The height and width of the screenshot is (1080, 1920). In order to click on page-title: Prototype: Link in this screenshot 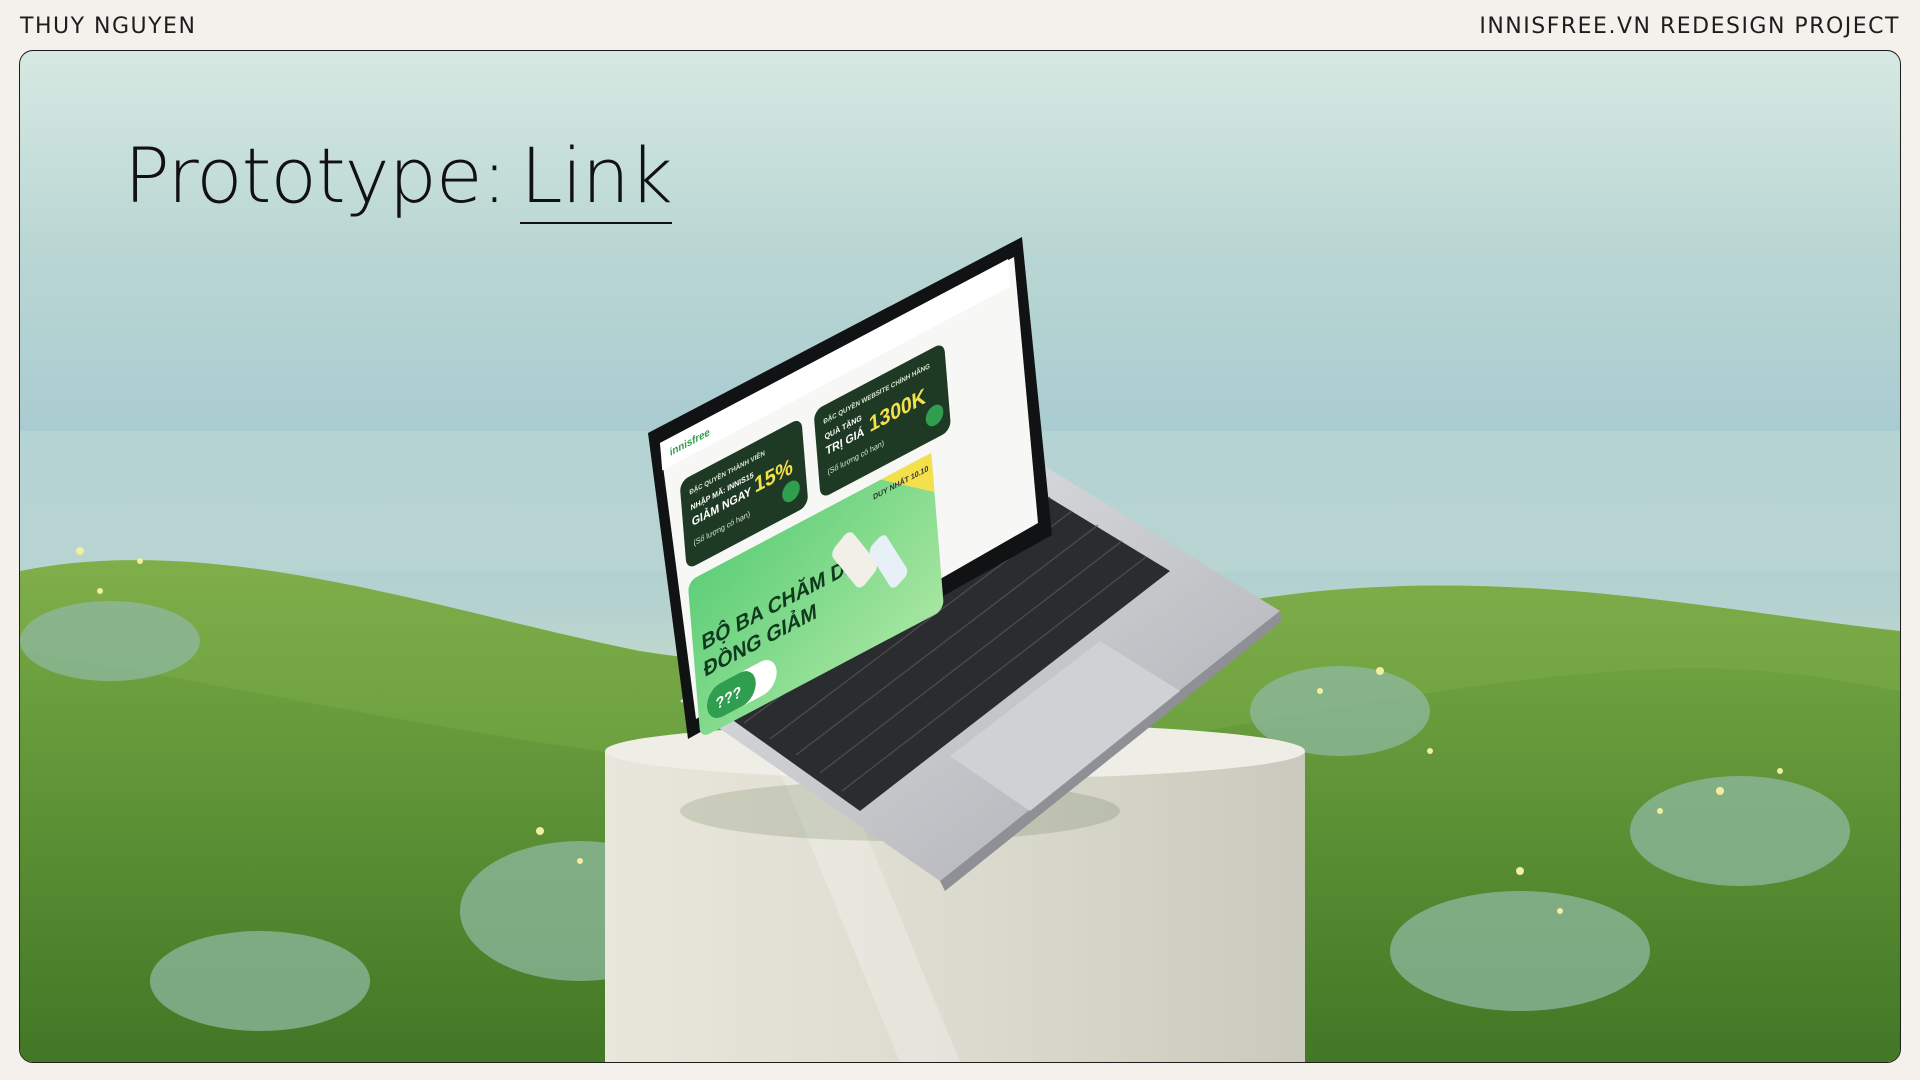, I will do `click(398, 177)`.